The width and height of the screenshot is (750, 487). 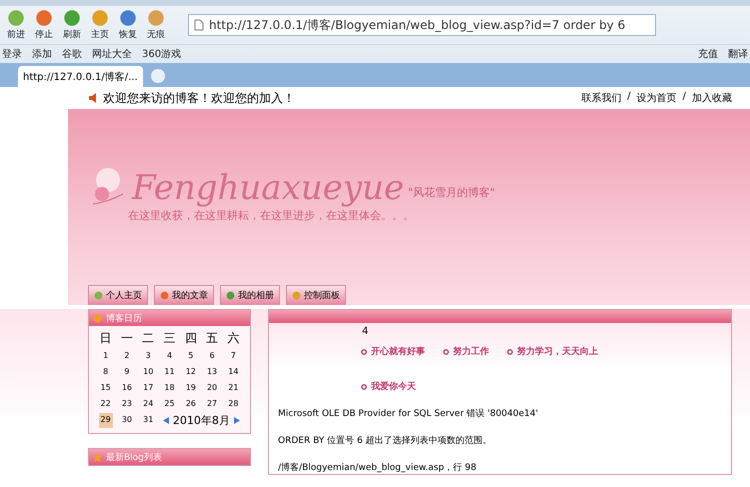 I want to click on panel-title: 最新Blog列表, so click(x=134, y=458).